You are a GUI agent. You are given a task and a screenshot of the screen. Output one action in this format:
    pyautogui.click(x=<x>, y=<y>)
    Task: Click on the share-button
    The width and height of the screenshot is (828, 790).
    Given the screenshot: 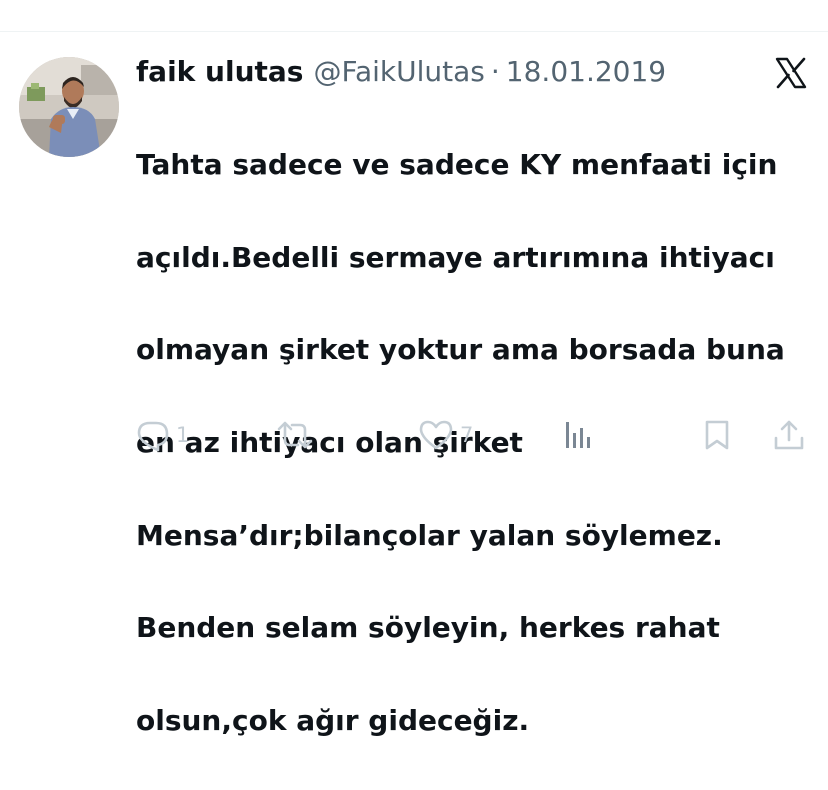 What is the action you would take?
    pyautogui.click(x=789, y=435)
    